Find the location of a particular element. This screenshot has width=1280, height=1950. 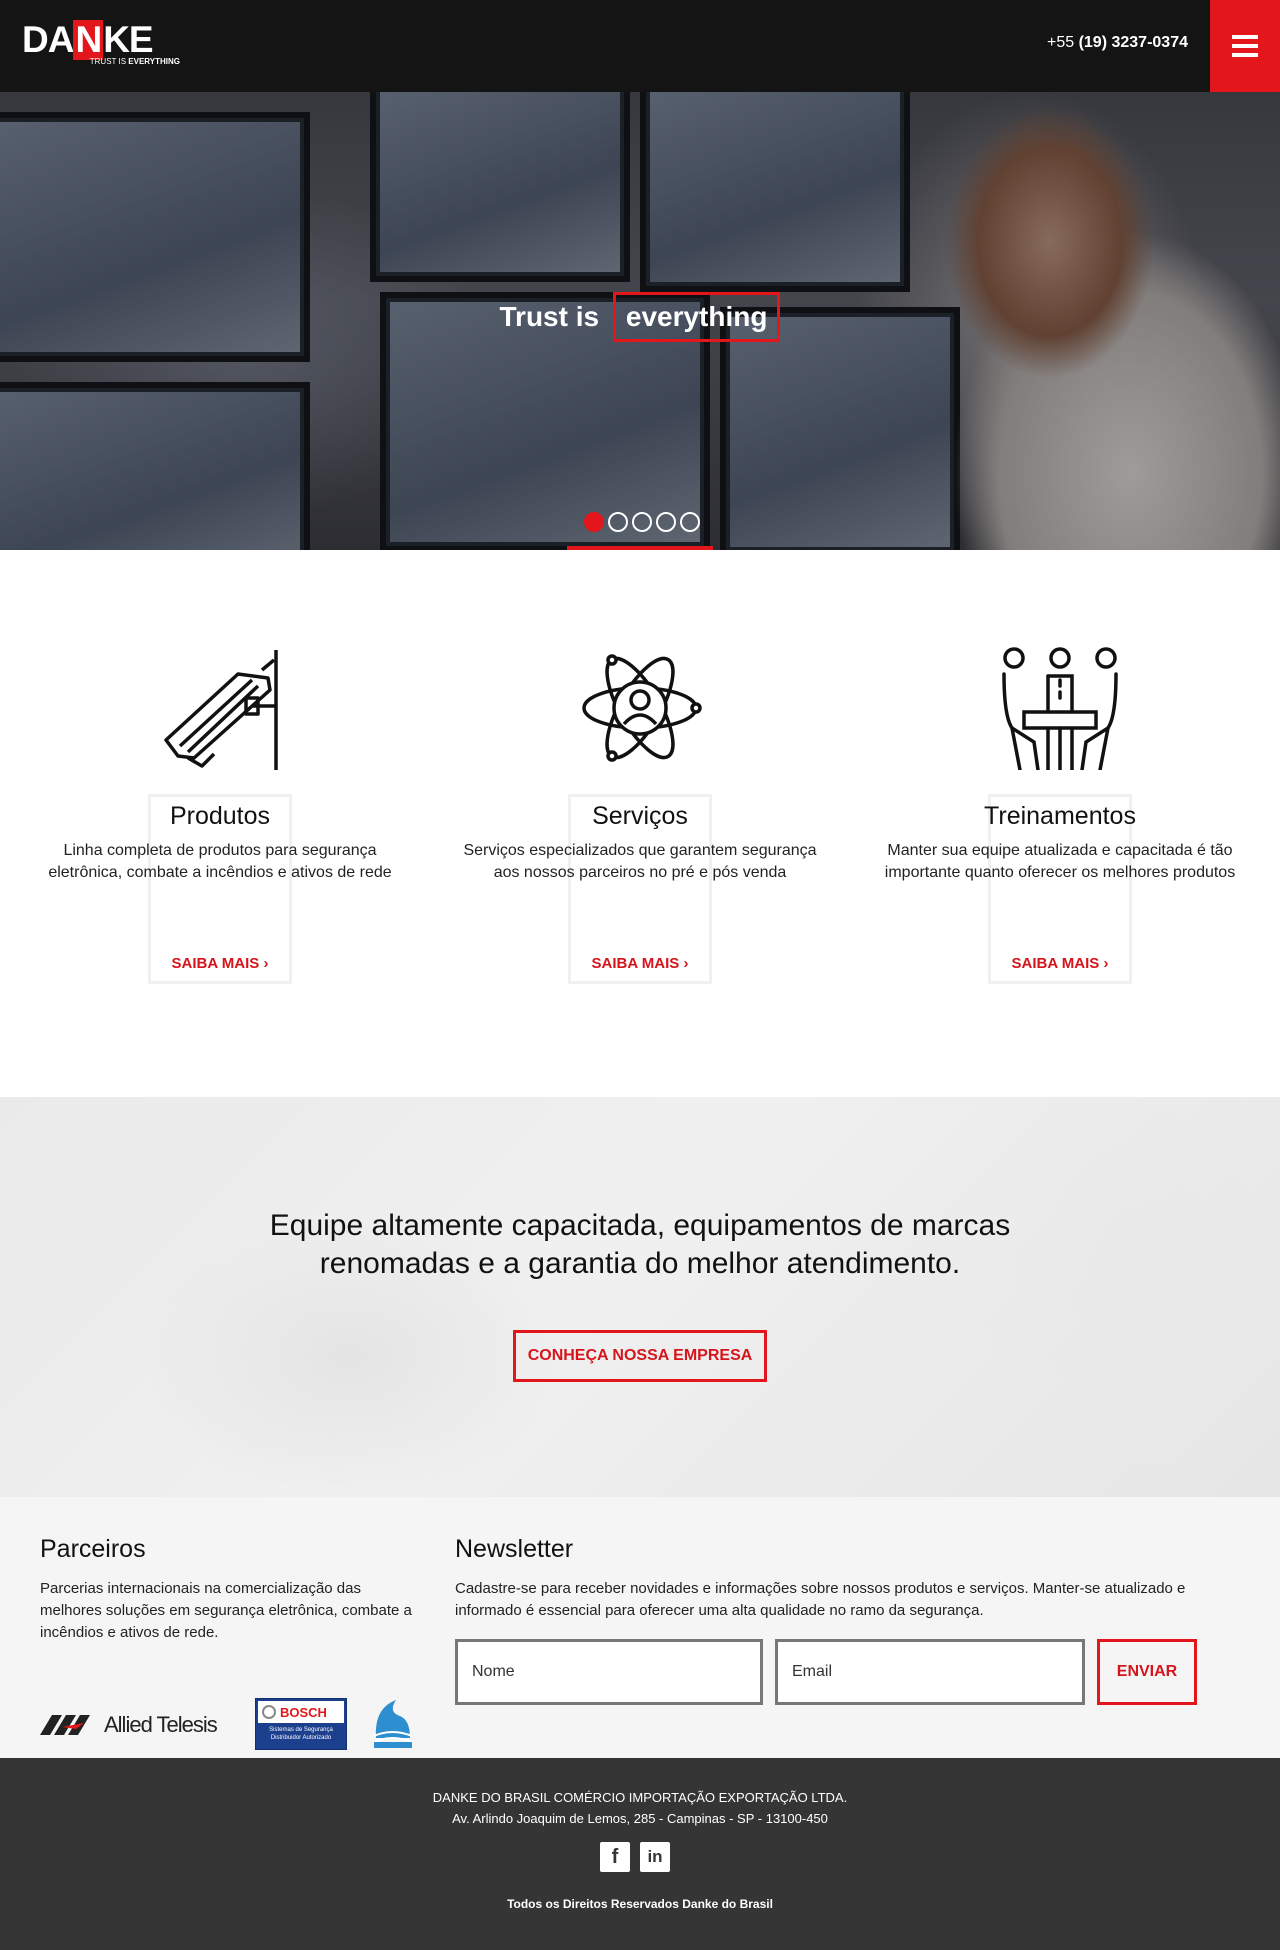

allied-telesis-mark-icon is located at coordinates (65, 1725).